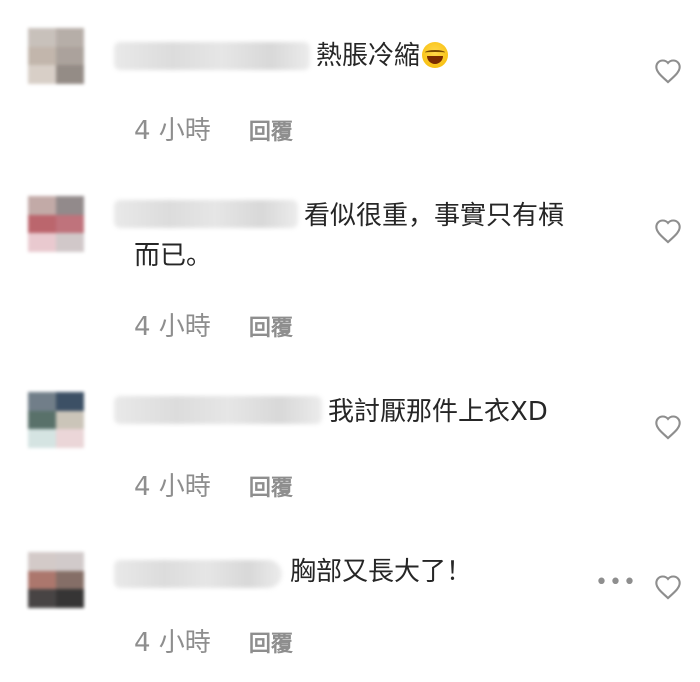 The width and height of the screenshot is (700, 682). Describe the element at coordinates (438, 412) in the screenshot. I see `comment-text: 我討厭那件上衣XD` at that location.